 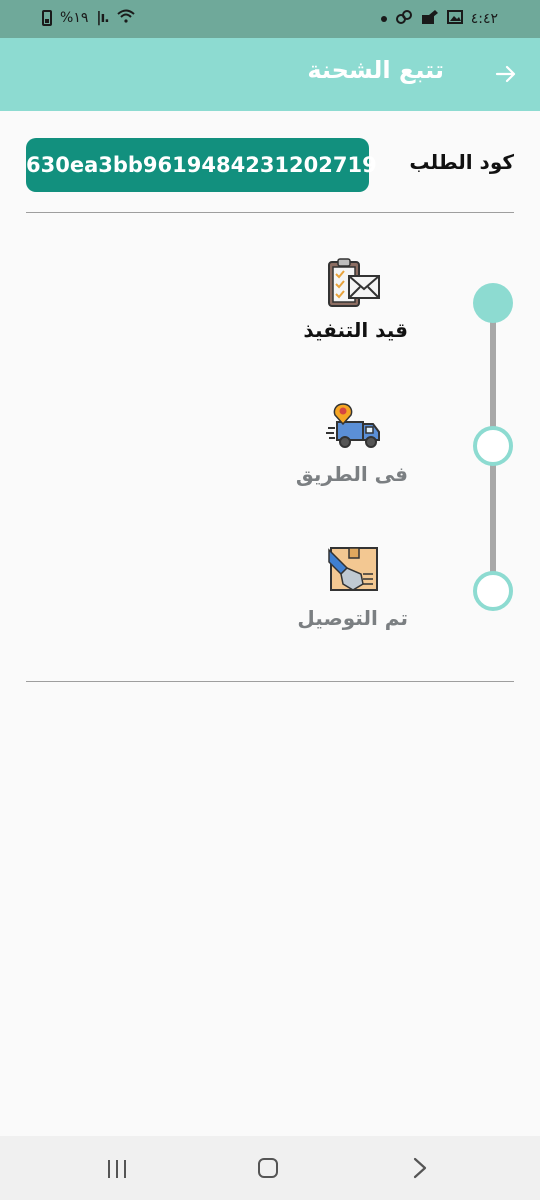 What do you see at coordinates (353, 570) in the screenshot?
I see `package-delivered-icon` at bounding box center [353, 570].